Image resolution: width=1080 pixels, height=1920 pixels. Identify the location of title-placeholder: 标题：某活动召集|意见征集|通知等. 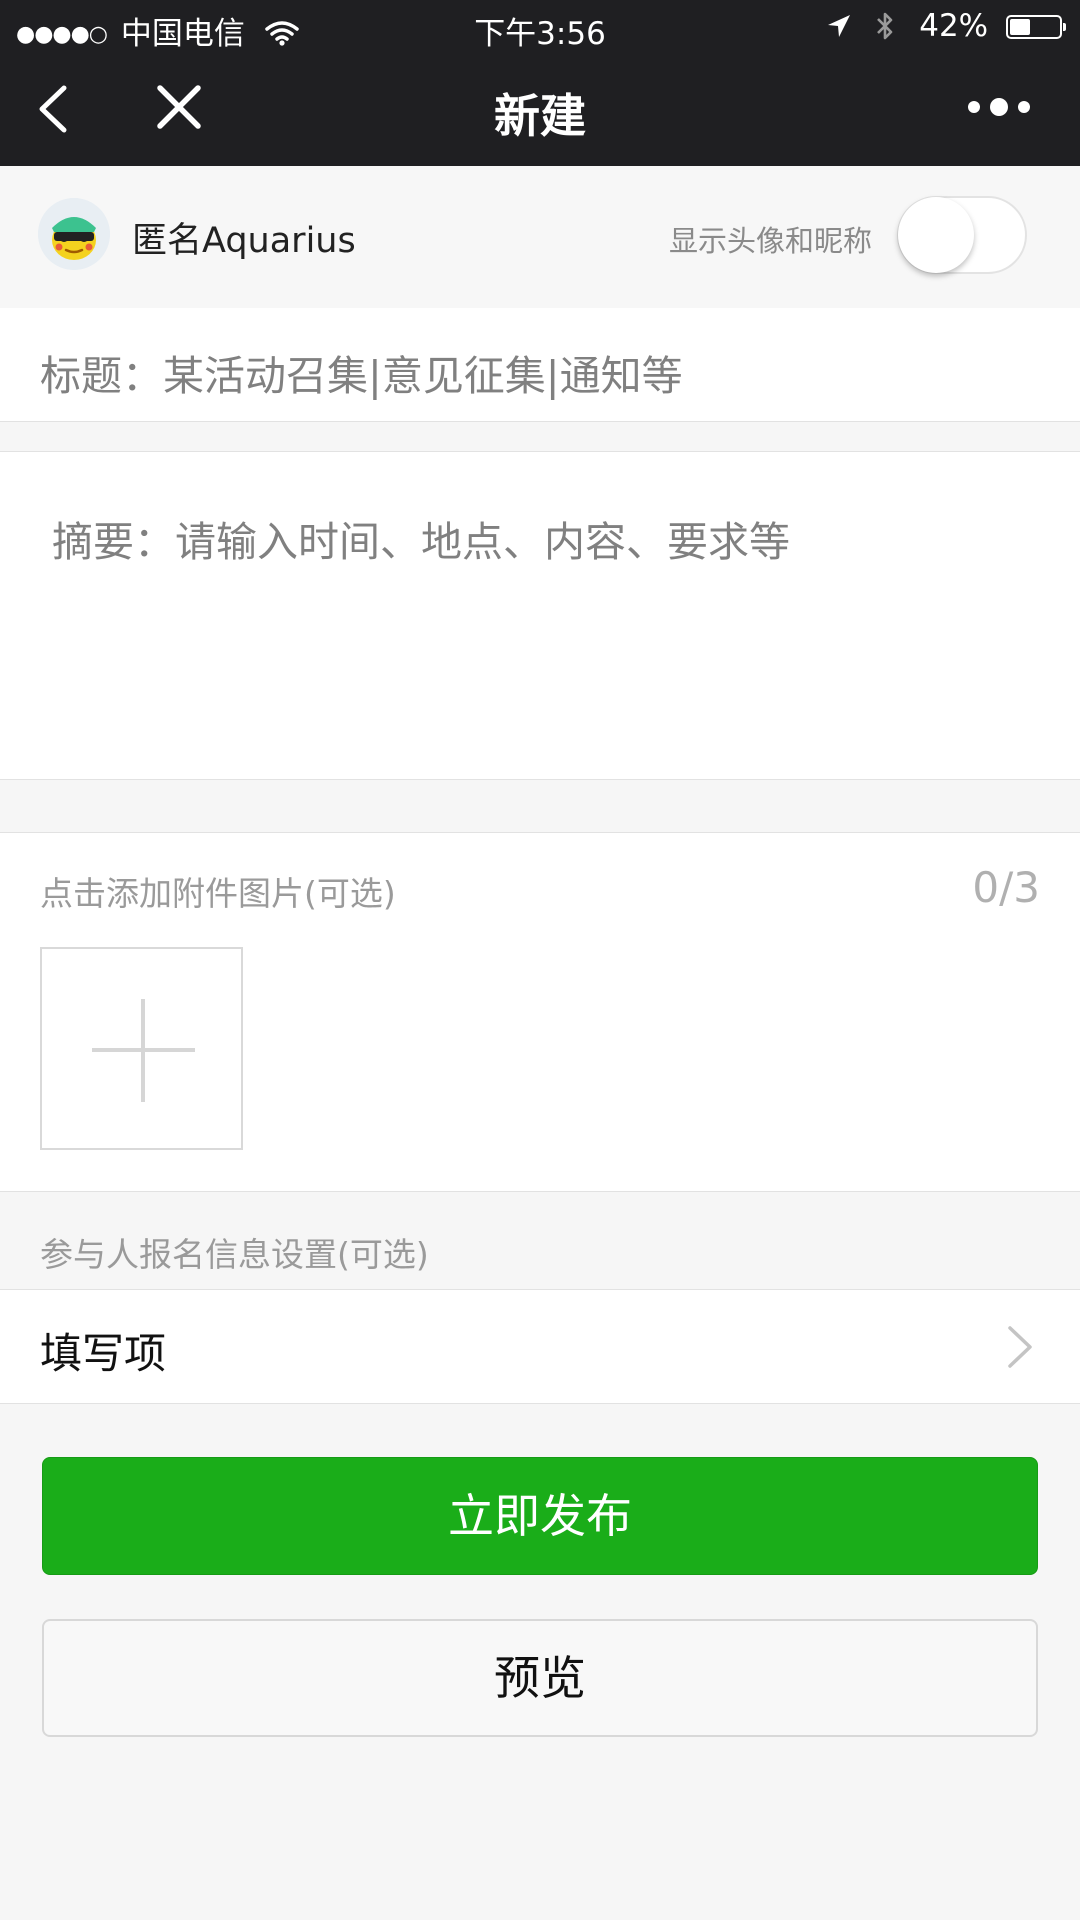
(361, 376).